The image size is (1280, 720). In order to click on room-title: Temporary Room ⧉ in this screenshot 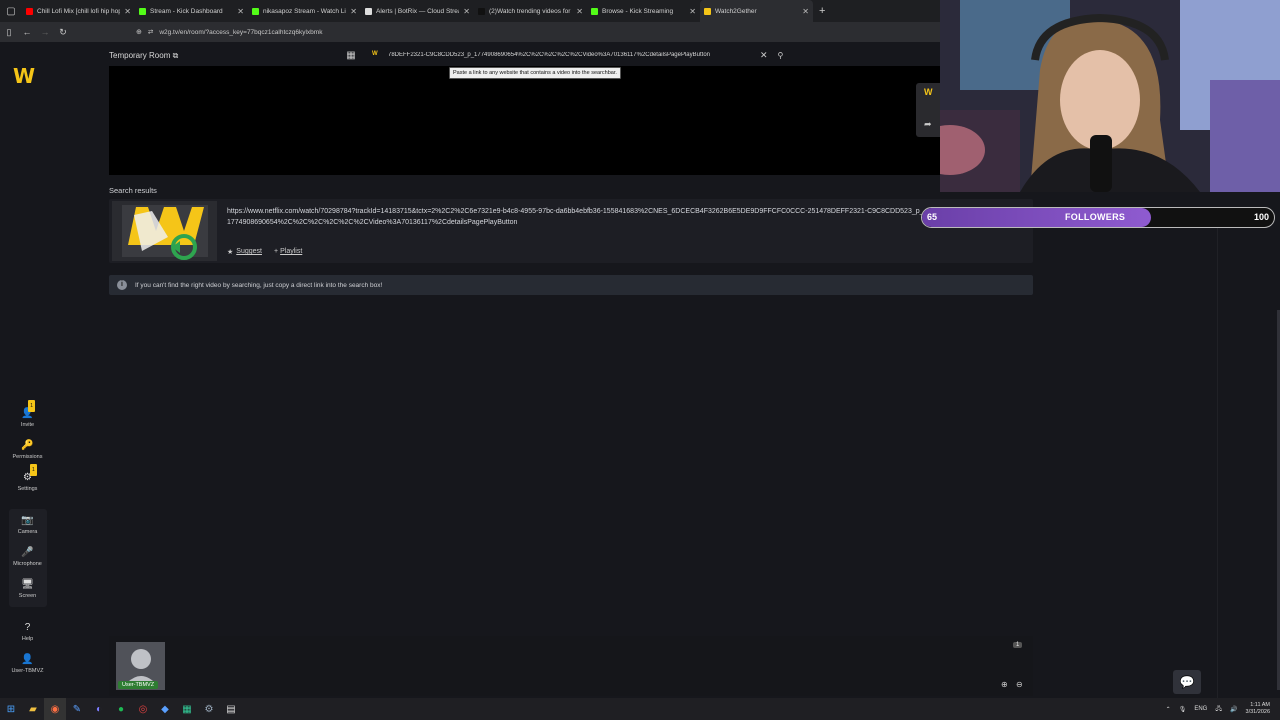, I will do `click(143, 56)`.